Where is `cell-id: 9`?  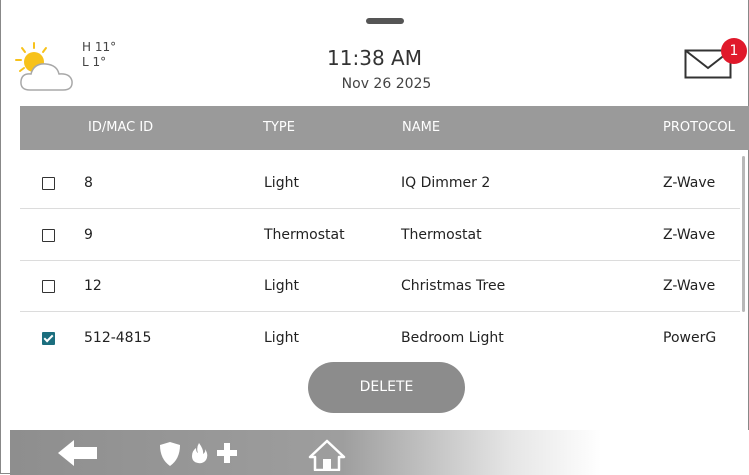 cell-id: 9 is located at coordinates (88, 235).